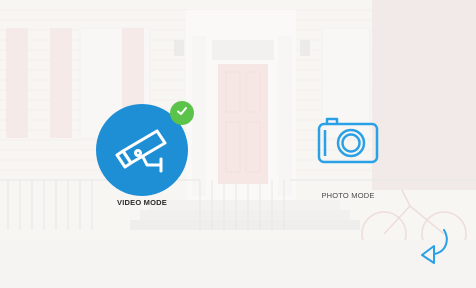 The image size is (476, 288). What do you see at coordinates (142, 202) in the screenshot?
I see `video-mode-label: VIDEO MODE` at bounding box center [142, 202].